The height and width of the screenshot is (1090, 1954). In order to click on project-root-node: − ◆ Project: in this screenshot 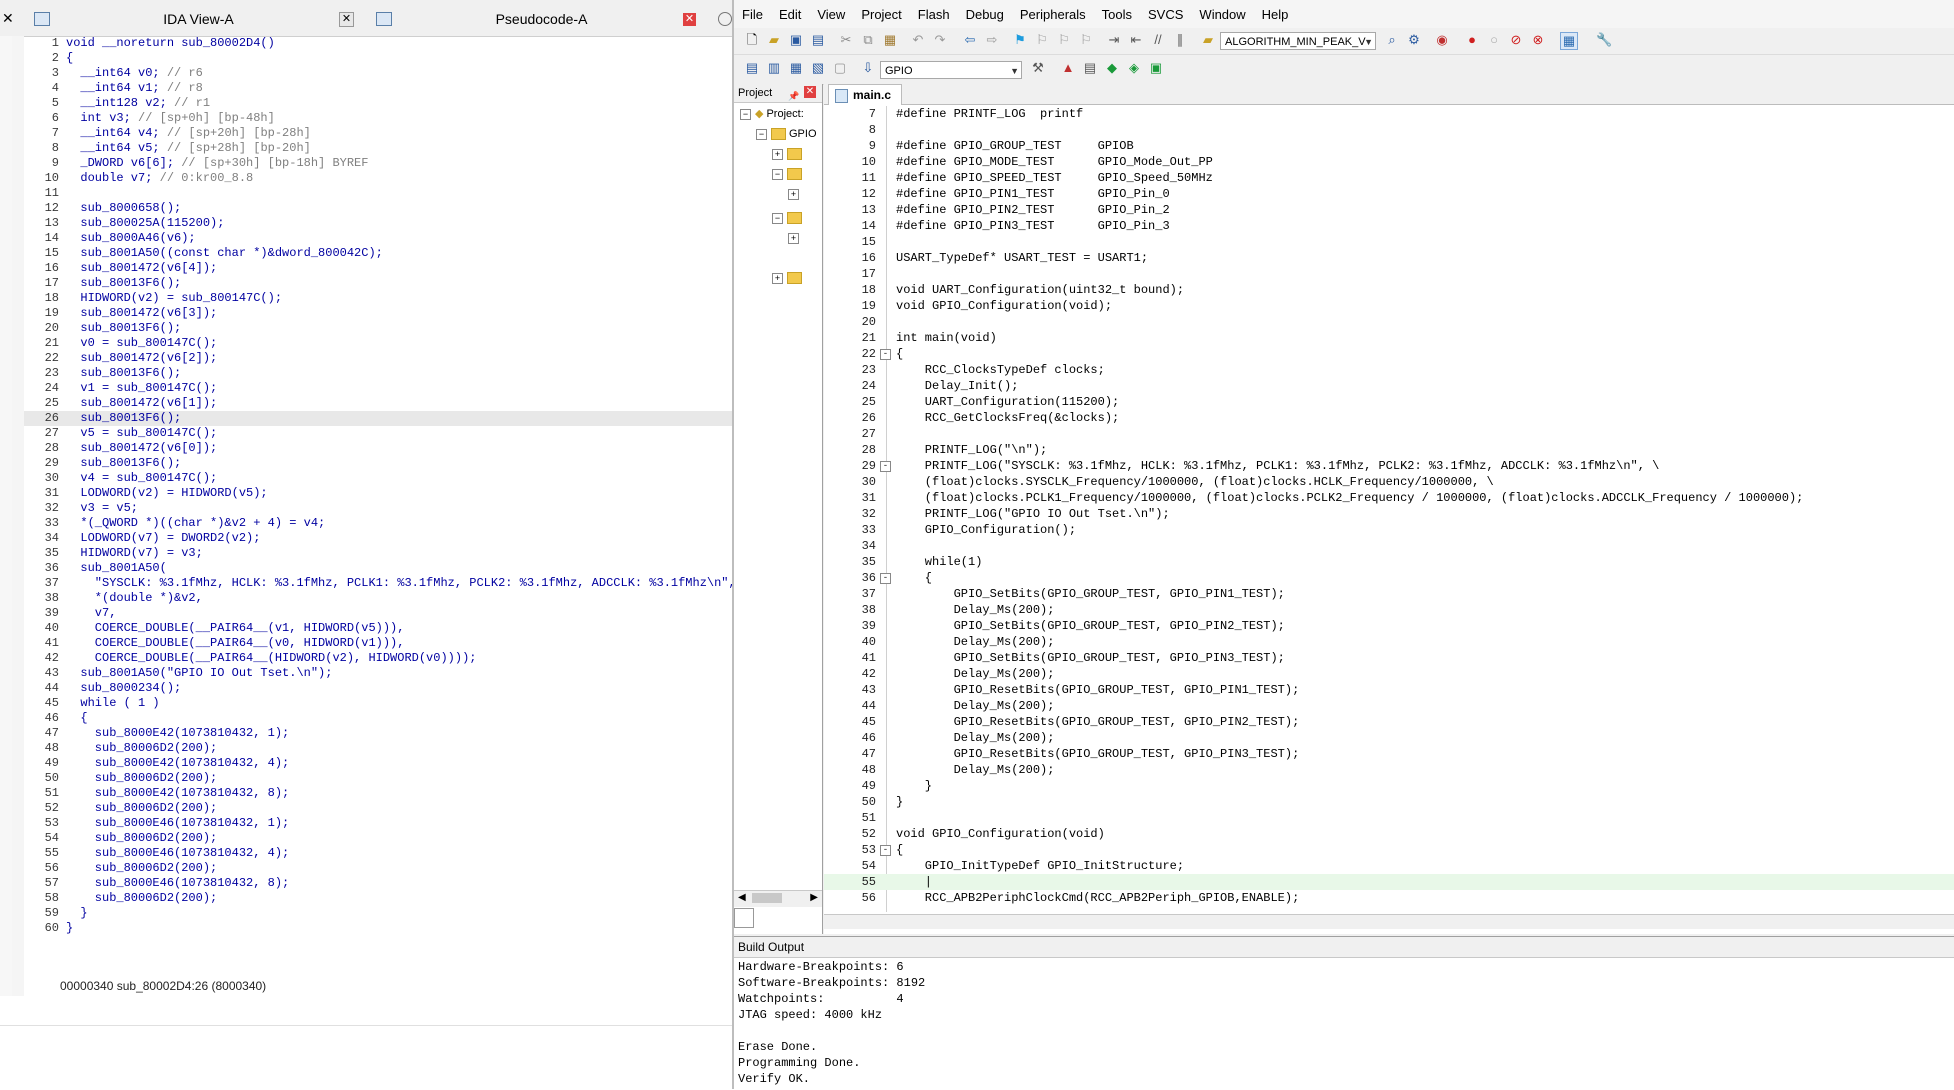, I will do `click(772, 114)`.